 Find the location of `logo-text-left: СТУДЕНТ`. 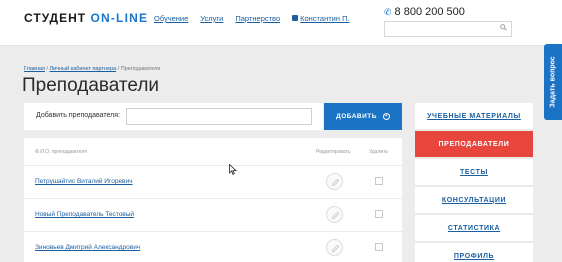

logo-text-left: СТУДЕНТ is located at coordinates (55, 18).